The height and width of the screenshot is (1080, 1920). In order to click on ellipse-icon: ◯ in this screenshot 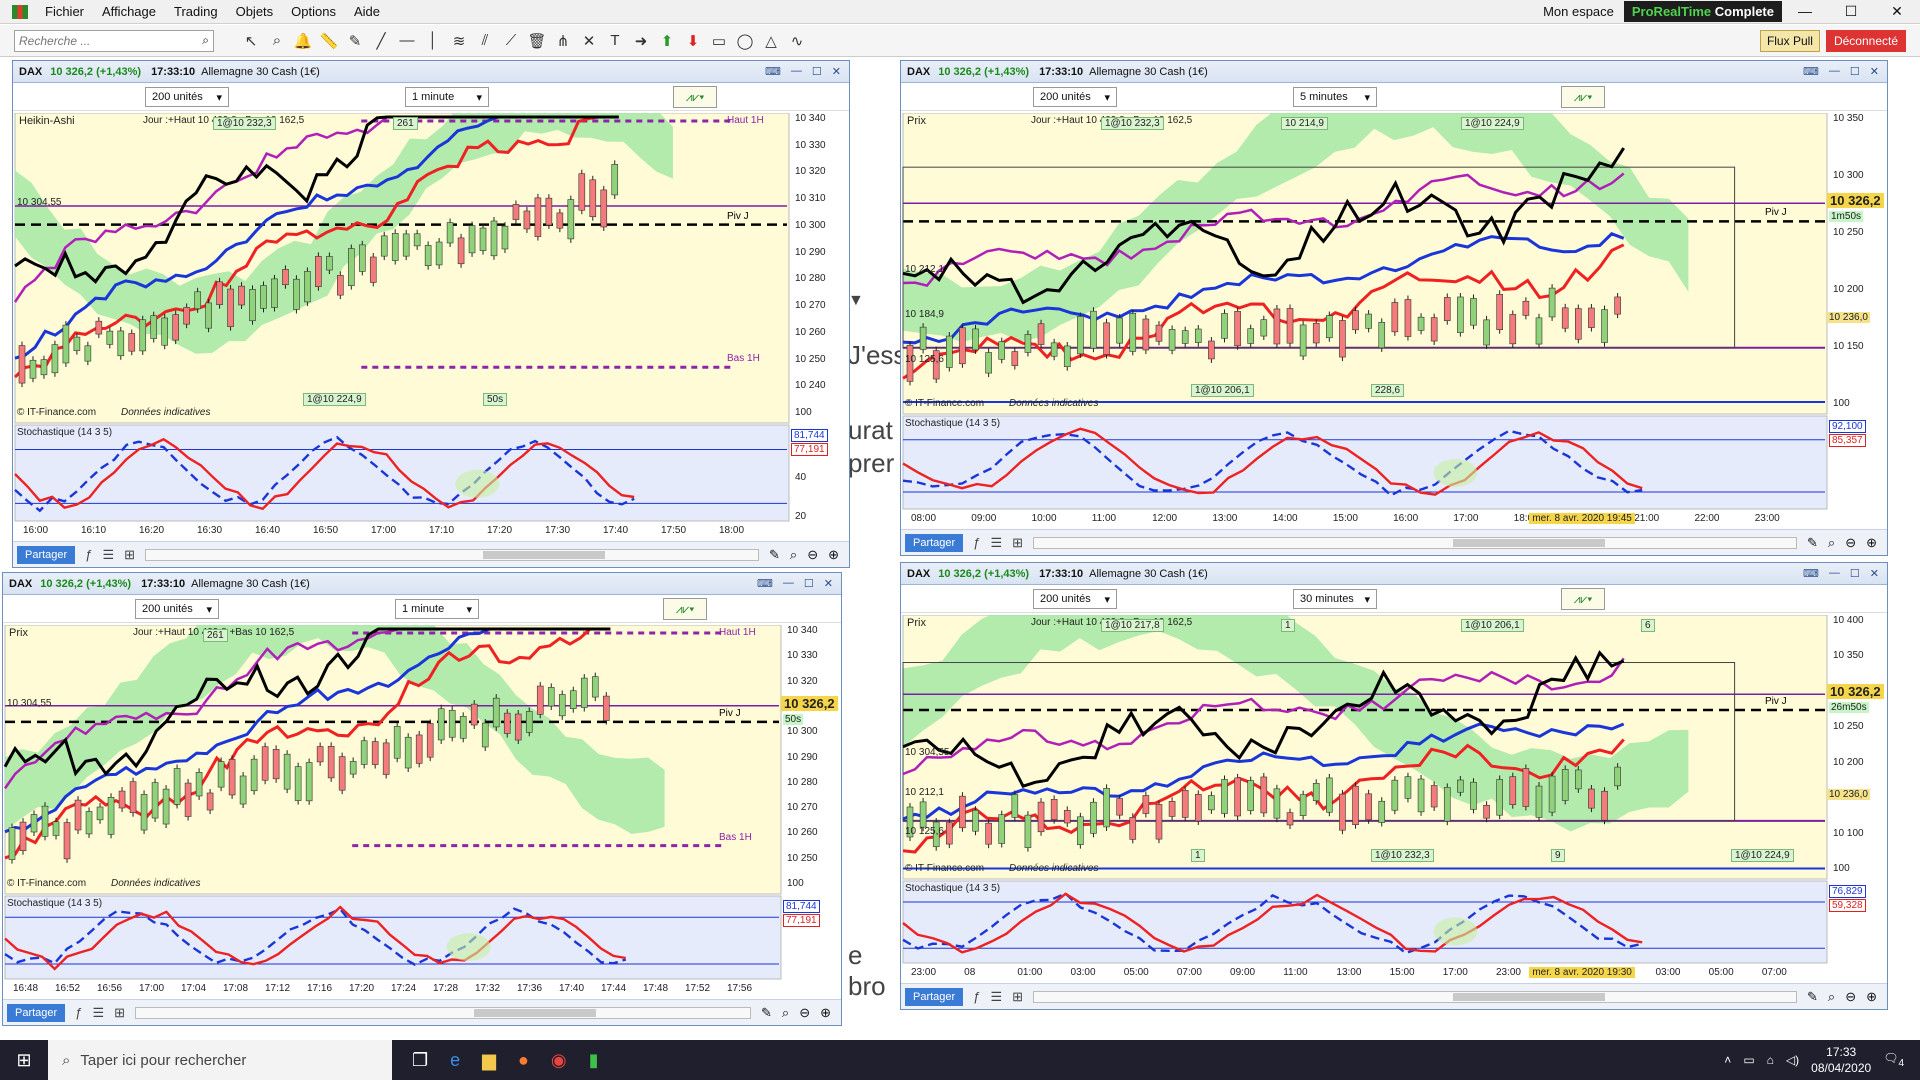, I will do `click(745, 41)`.